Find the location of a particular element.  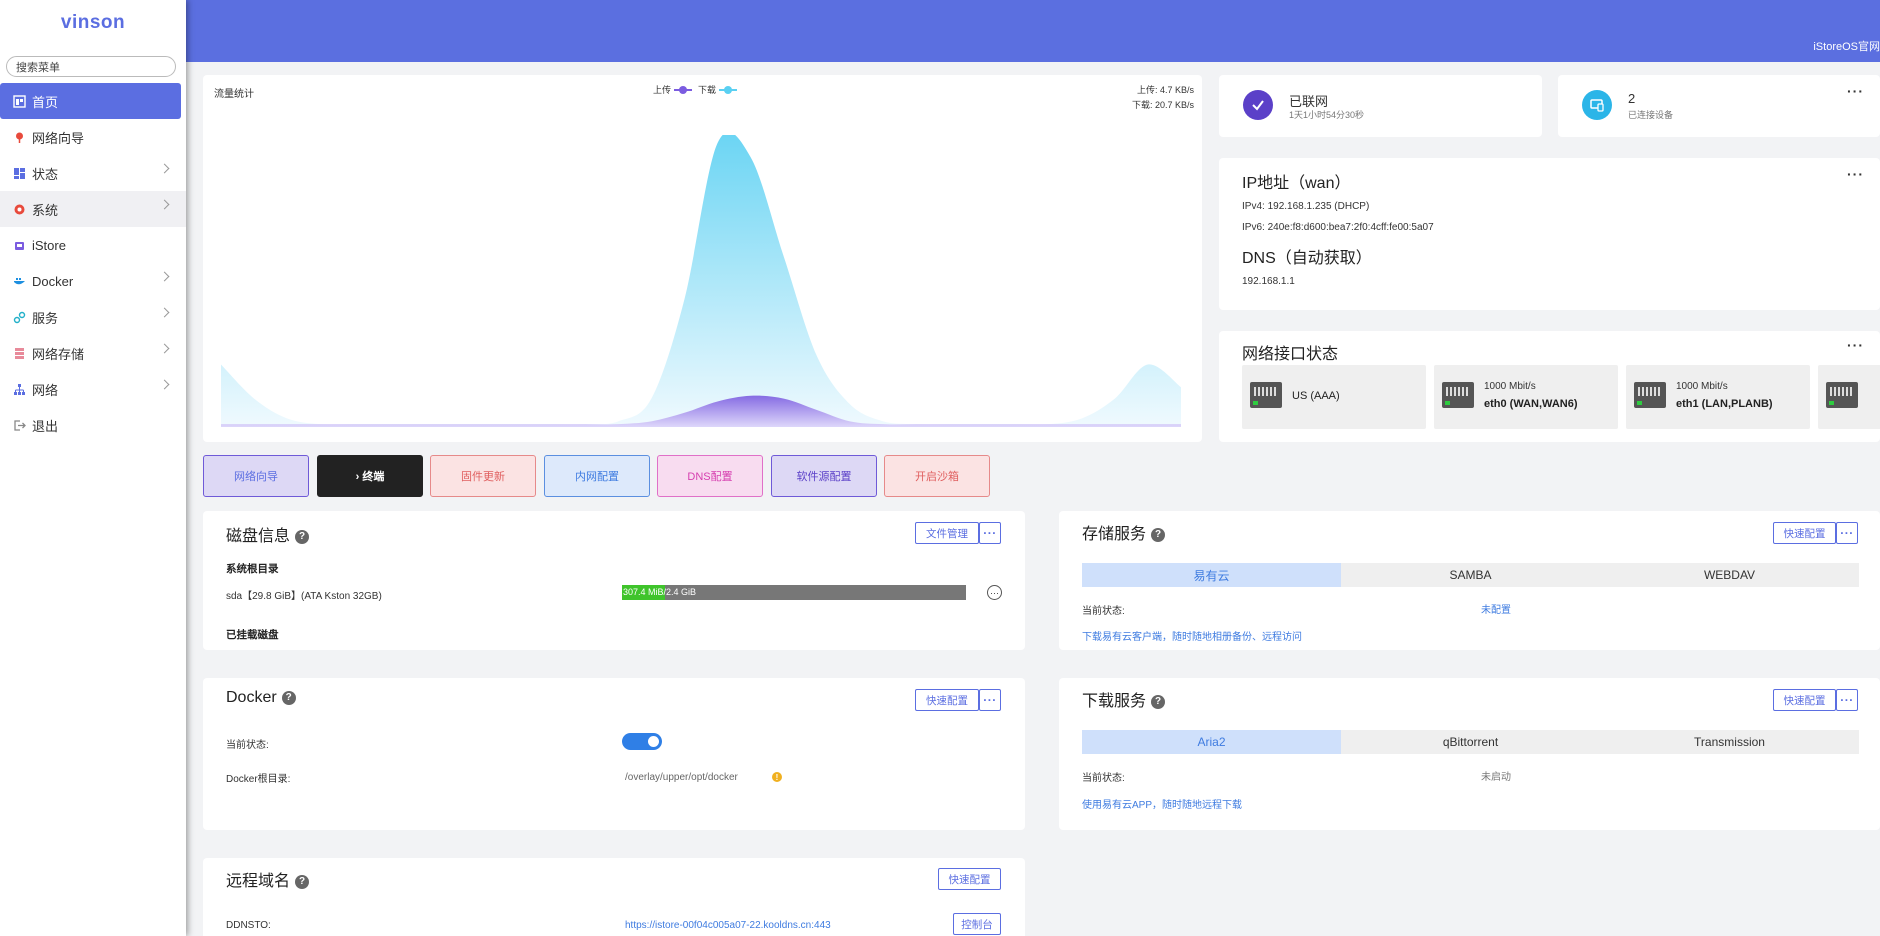

storage-icon is located at coordinates (19, 353).